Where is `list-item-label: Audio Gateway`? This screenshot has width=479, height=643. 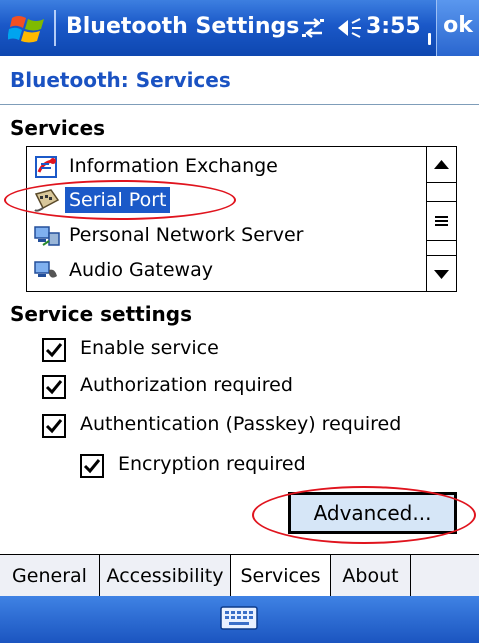 list-item-label: Audio Gateway is located at coordinates (141, 270).